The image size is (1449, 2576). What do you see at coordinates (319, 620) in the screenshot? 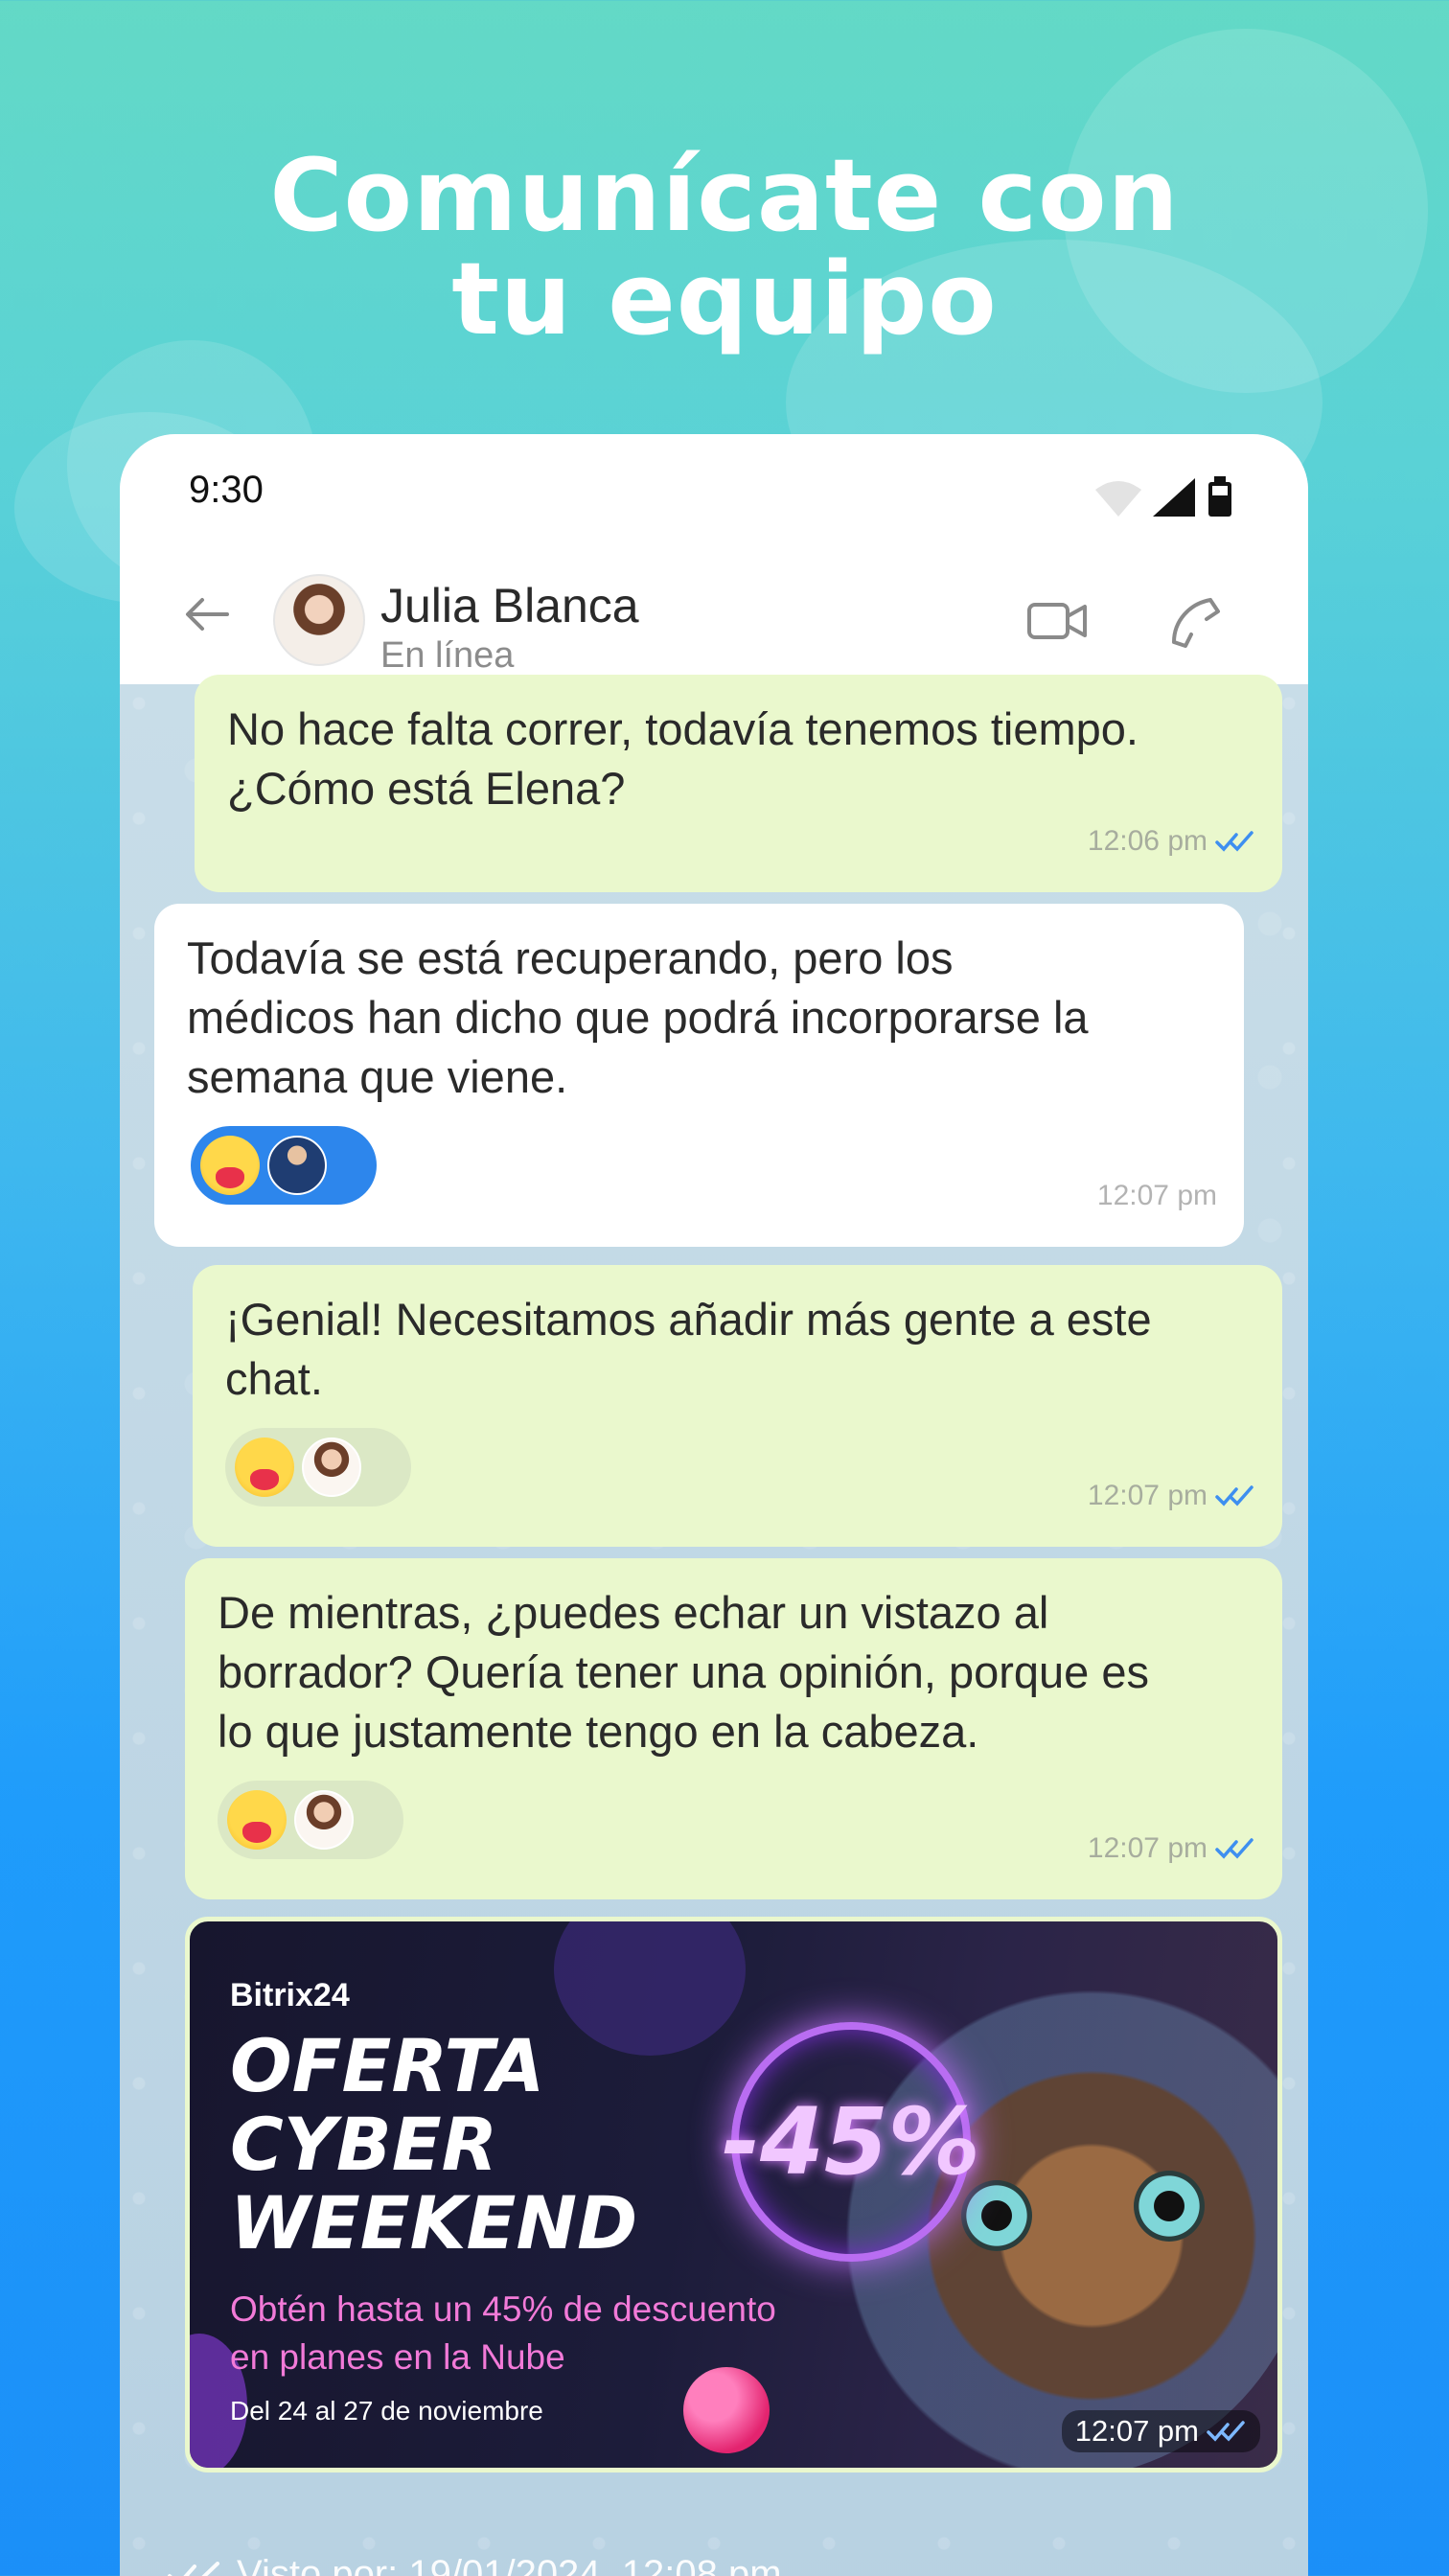
I see `avatar` at bounding box center [319, 620].